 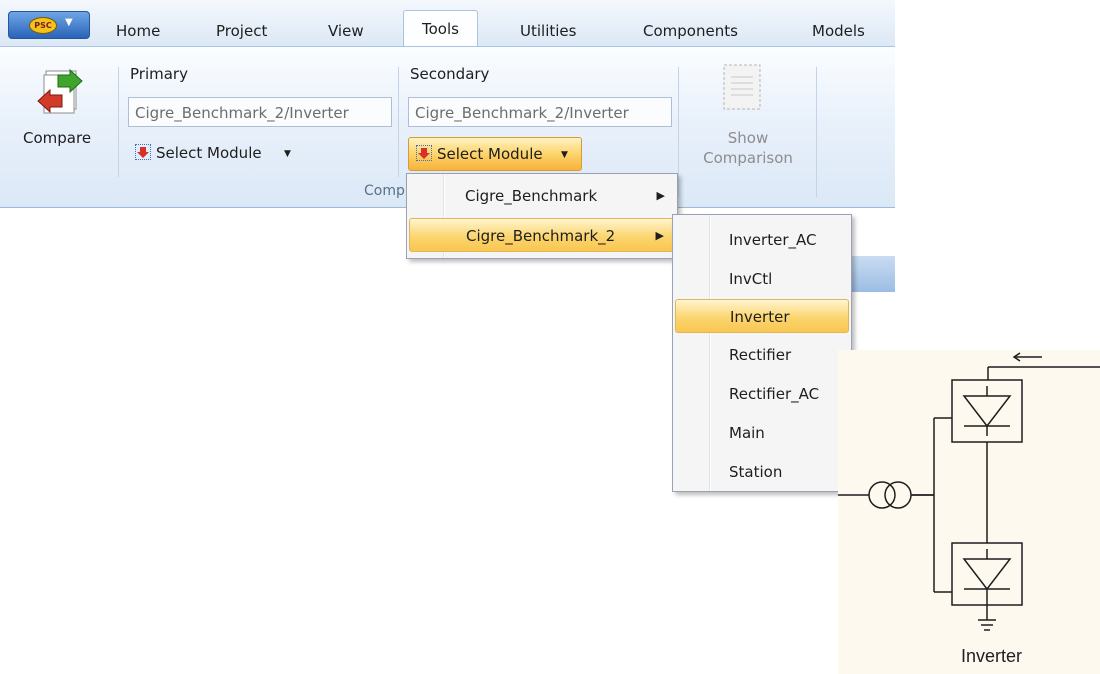 I want to click on primary-select-module-button: Select Module ▼, so click(x=218, y=153).